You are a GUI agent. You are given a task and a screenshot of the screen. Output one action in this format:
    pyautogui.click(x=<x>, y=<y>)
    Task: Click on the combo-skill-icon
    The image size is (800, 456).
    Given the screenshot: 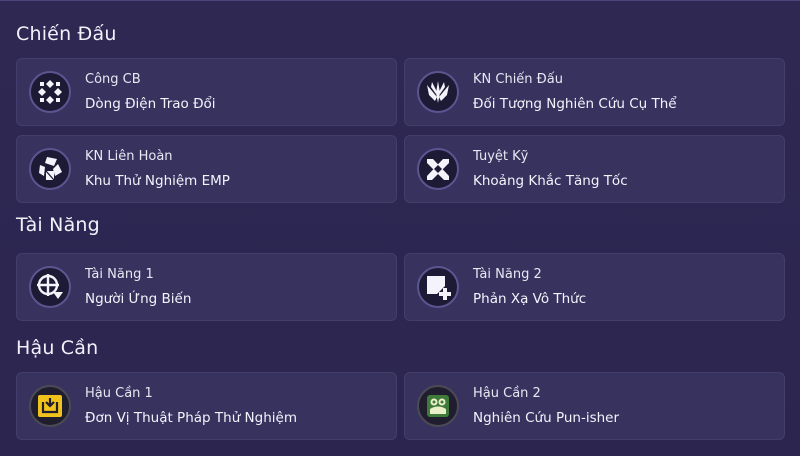 What is the action you would take?
    pyautogui.click(x=50, y=169)
    